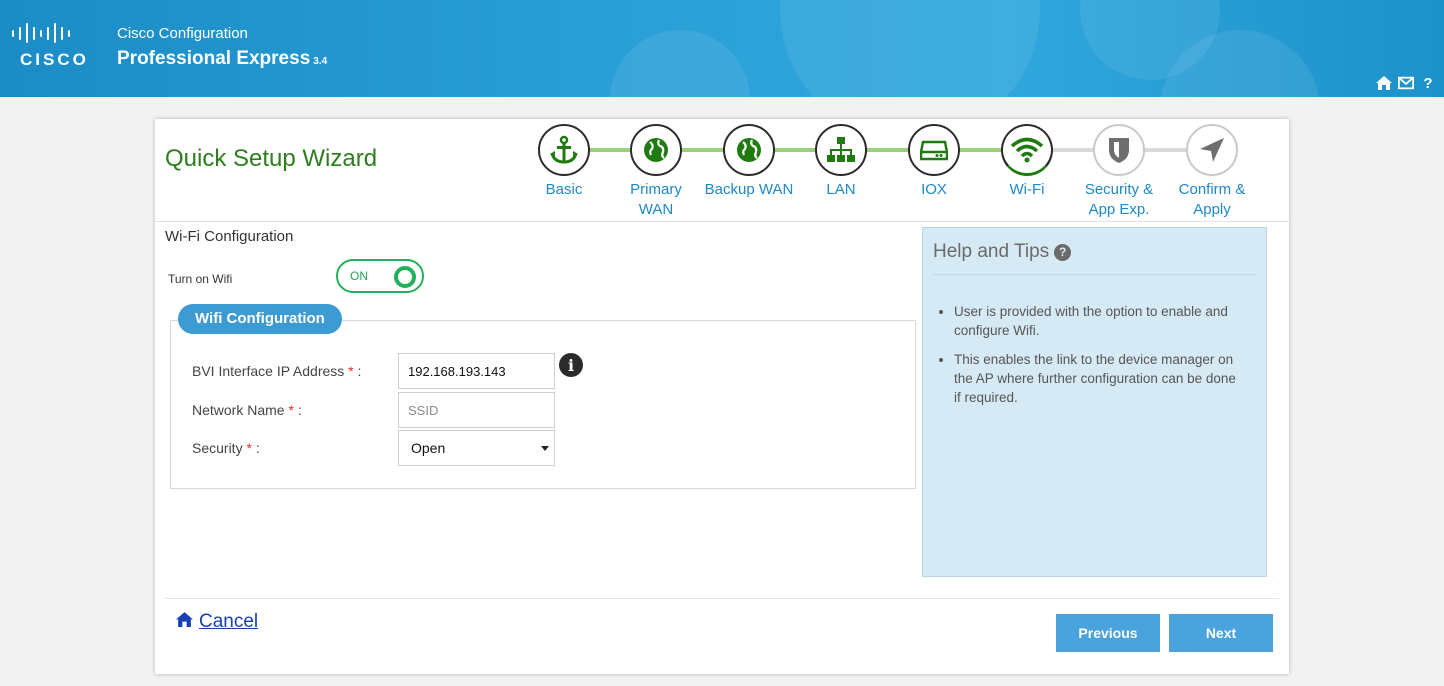 This screenshot has height=686, width=1444. I want to click on step-iox: IOX, so click(934, 162).